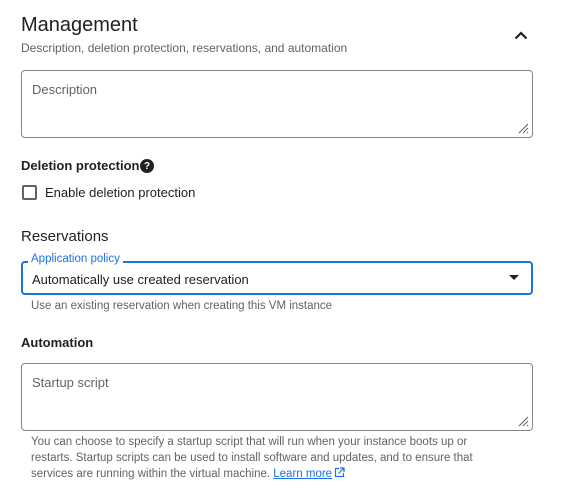 This screenshot has width=569, height=494. Describe the element at coordinates (339, 472) in the screenshot. I see `external-link-icon` at that location.